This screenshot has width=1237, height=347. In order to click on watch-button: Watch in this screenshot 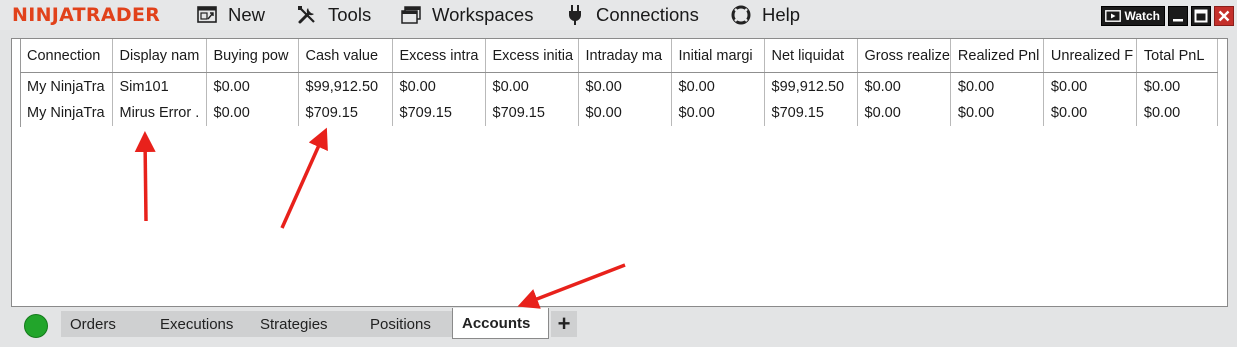, I will do `click(1133, 16)`.